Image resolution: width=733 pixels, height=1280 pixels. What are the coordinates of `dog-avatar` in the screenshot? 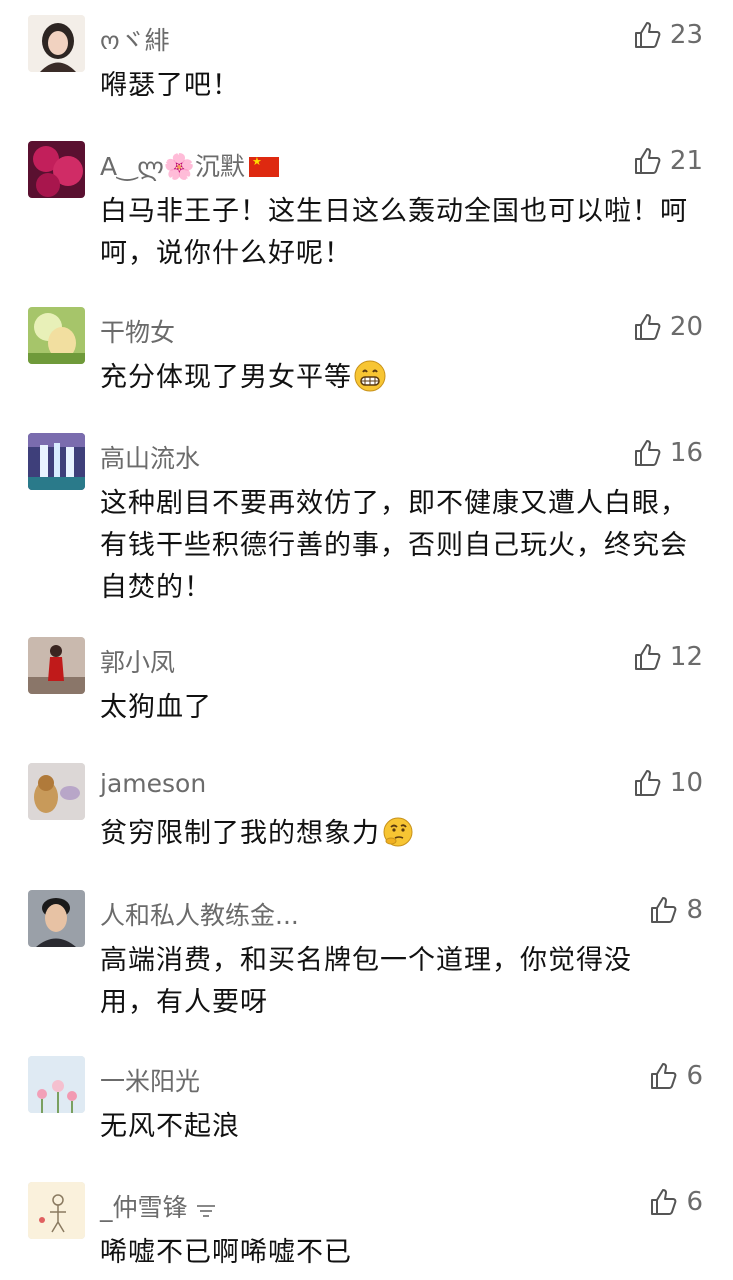 It's located at (56, 791).